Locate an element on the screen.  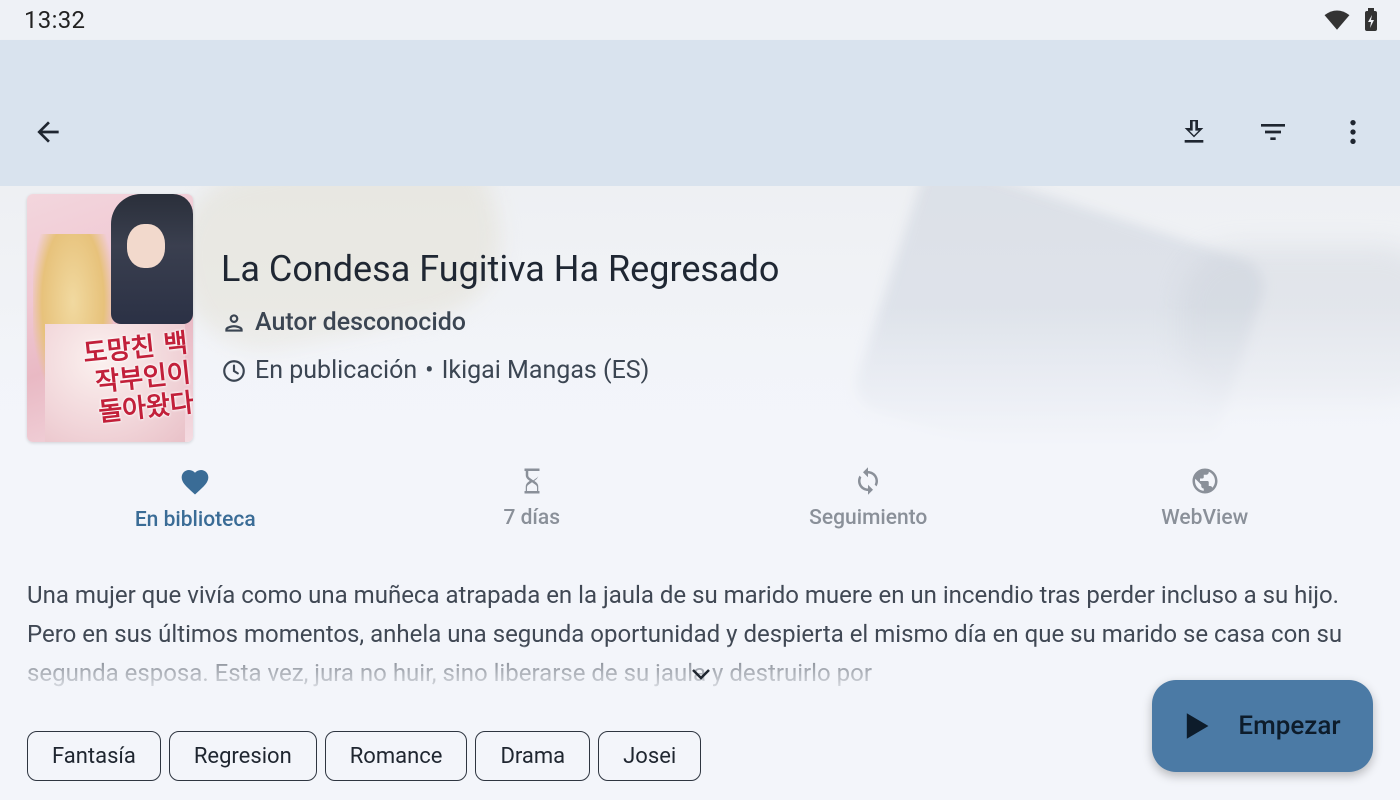
filter-list-icon is located at coordinates (1273, 132).